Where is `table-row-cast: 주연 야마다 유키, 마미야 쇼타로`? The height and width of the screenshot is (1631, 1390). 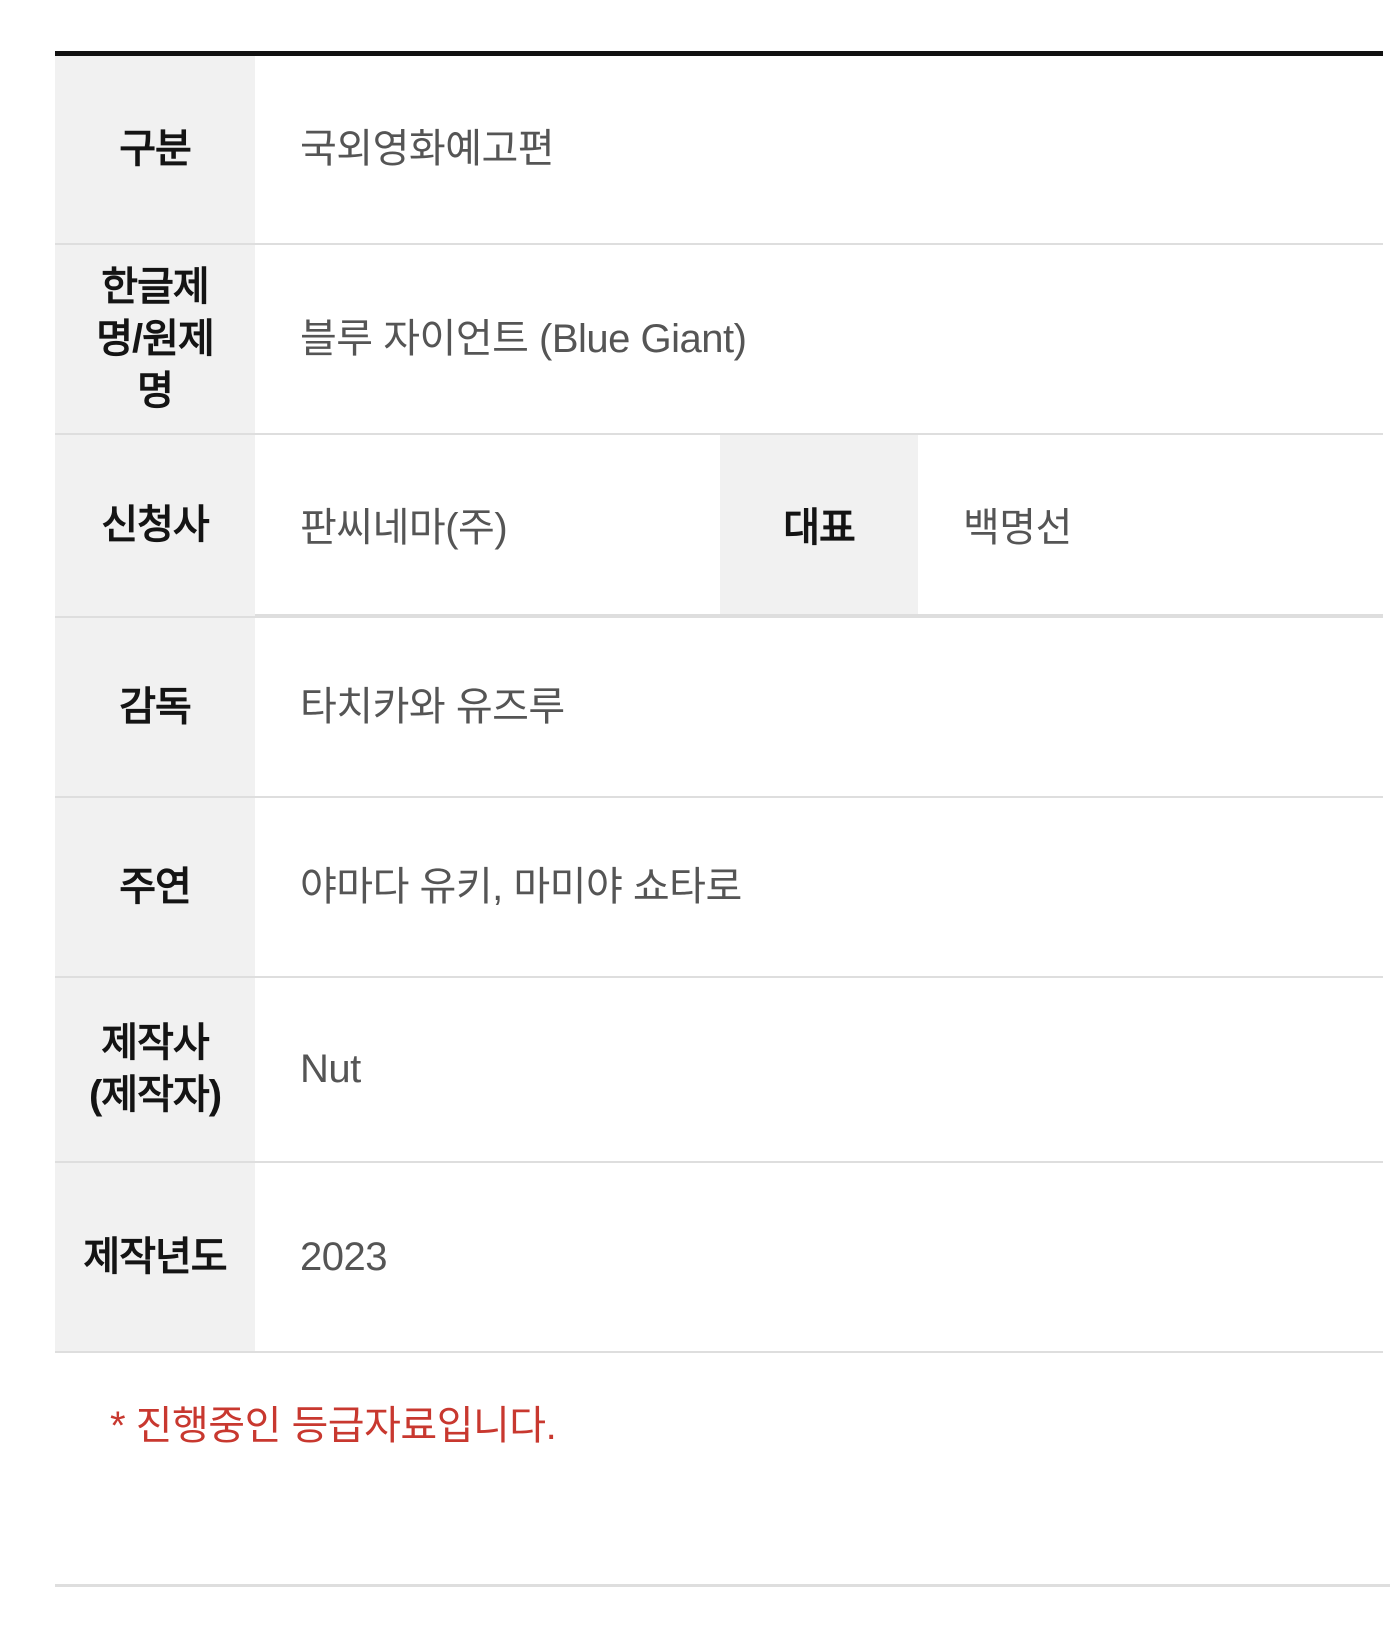
table-row-cast: 주연 야마다 유키, 마미야 쇼타로 is located at coordinates (719, 886).